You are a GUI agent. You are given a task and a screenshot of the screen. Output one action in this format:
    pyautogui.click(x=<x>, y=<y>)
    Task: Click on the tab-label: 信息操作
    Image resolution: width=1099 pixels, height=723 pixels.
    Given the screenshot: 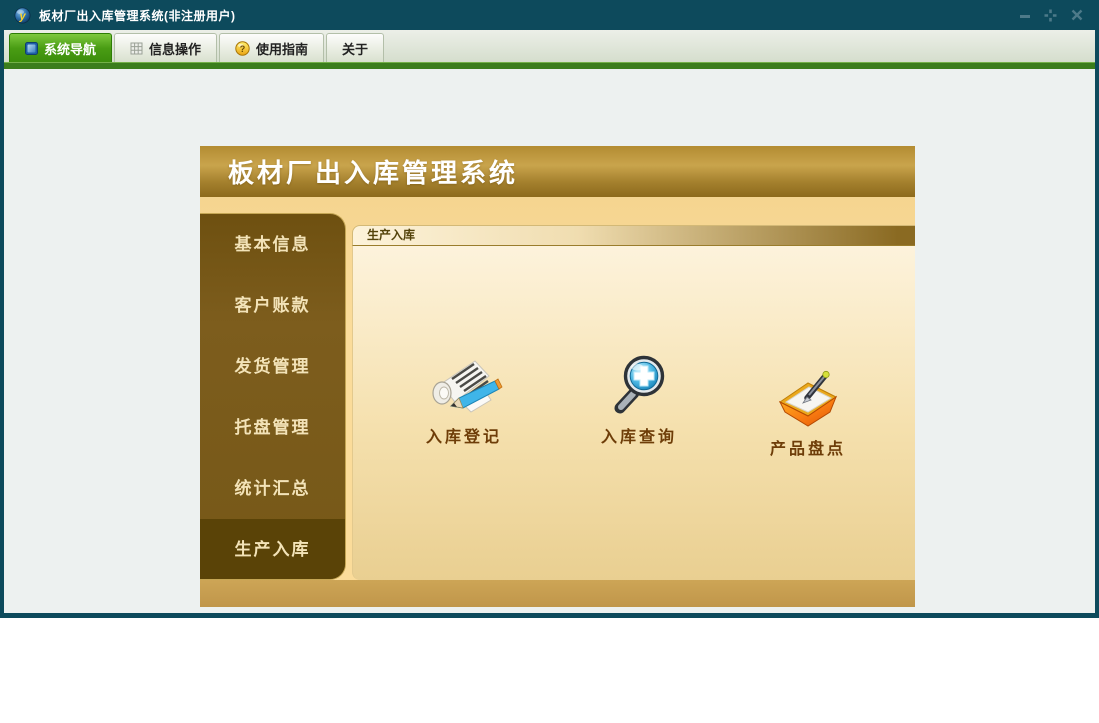 What is the action you would take?
    pyautogui.click(x=175, y=49)
    